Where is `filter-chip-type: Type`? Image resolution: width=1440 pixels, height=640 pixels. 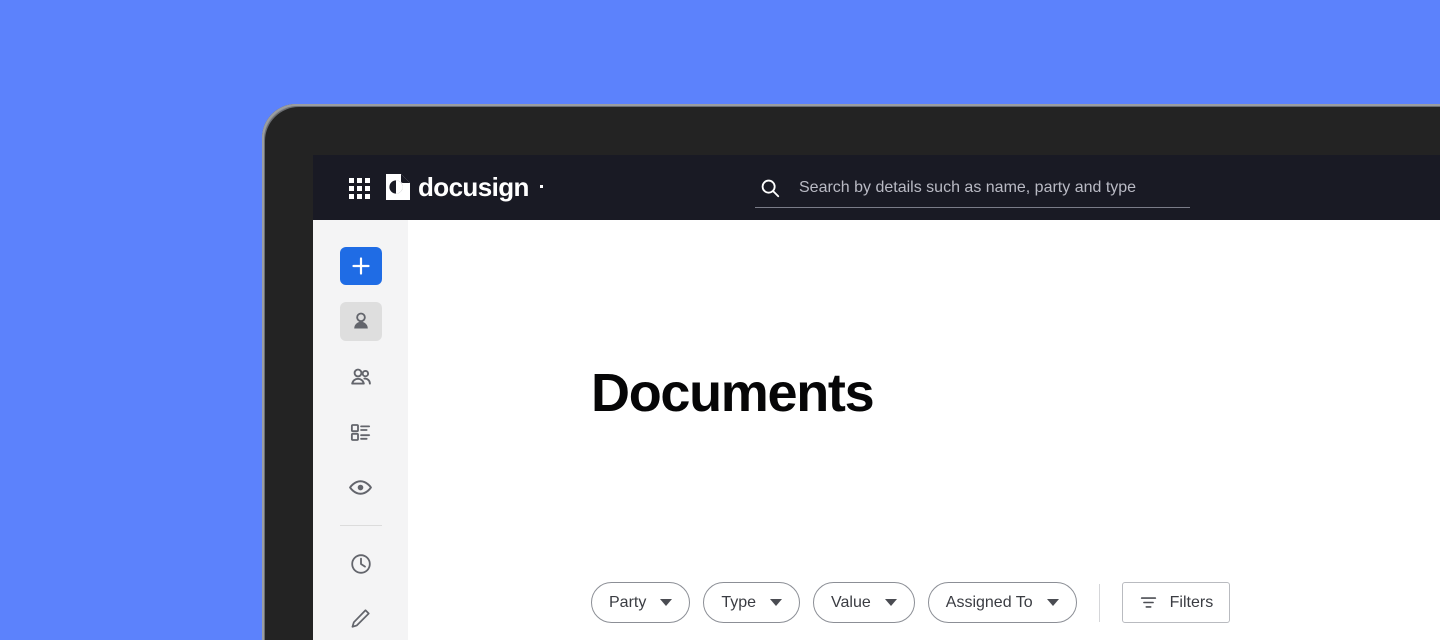
filter-chip-type: Type is located at coordinates (752, 602).